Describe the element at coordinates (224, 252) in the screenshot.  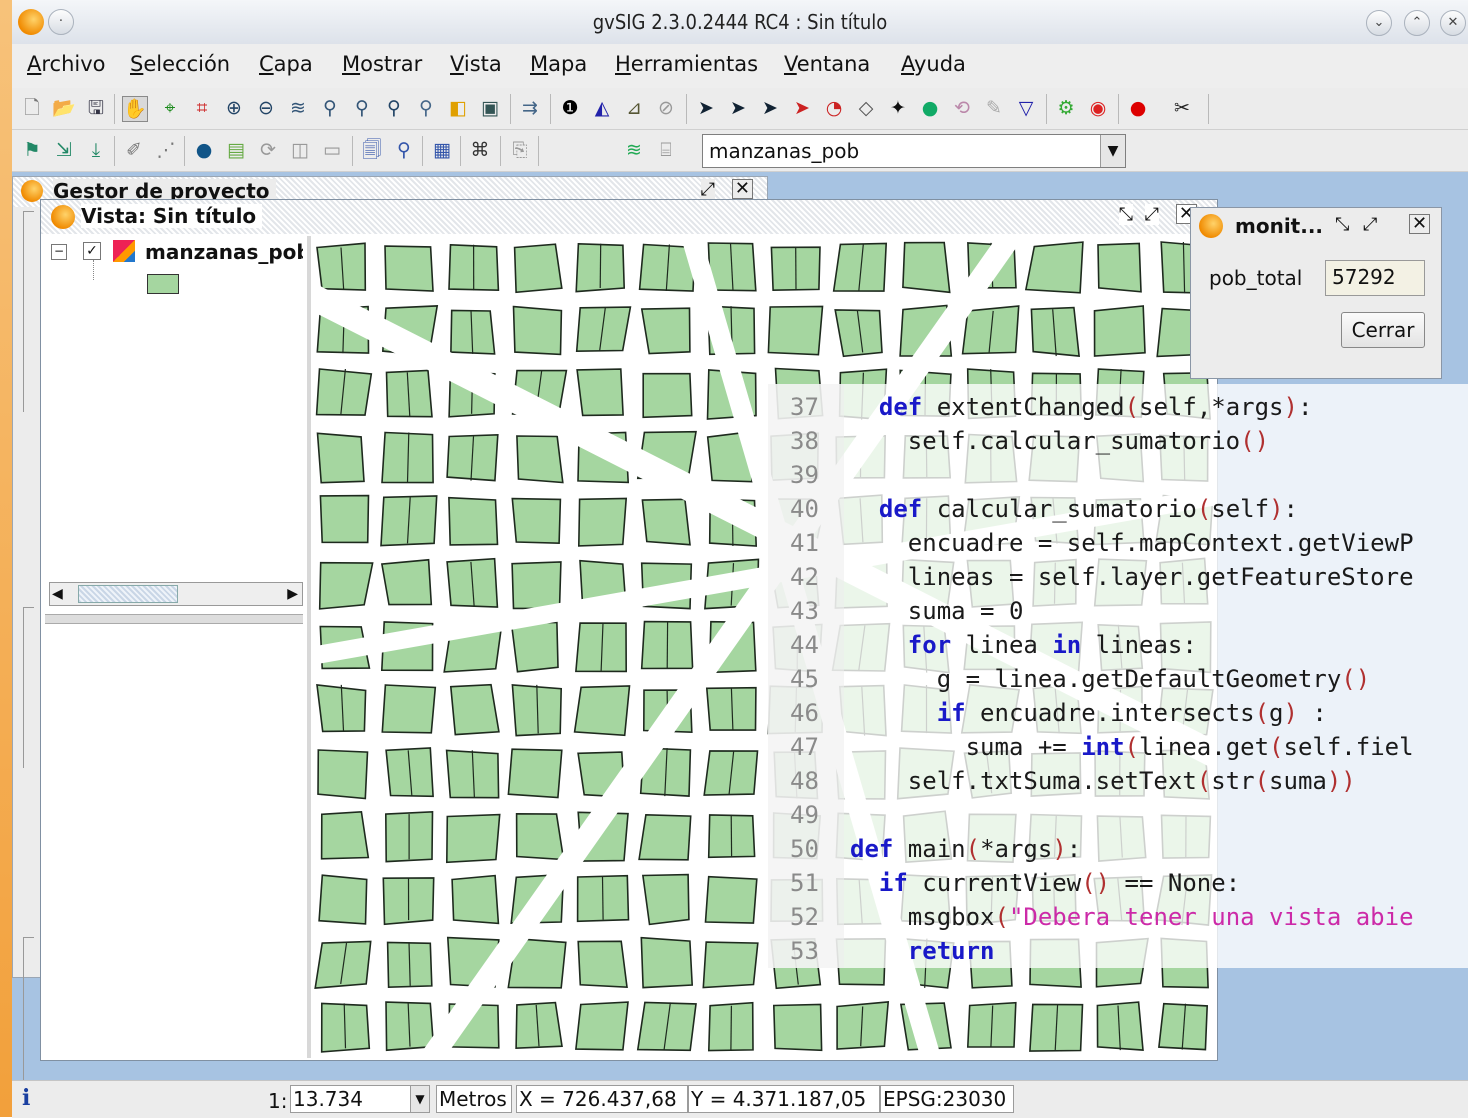
I see `layer-name: manzanas_pob` at that location.